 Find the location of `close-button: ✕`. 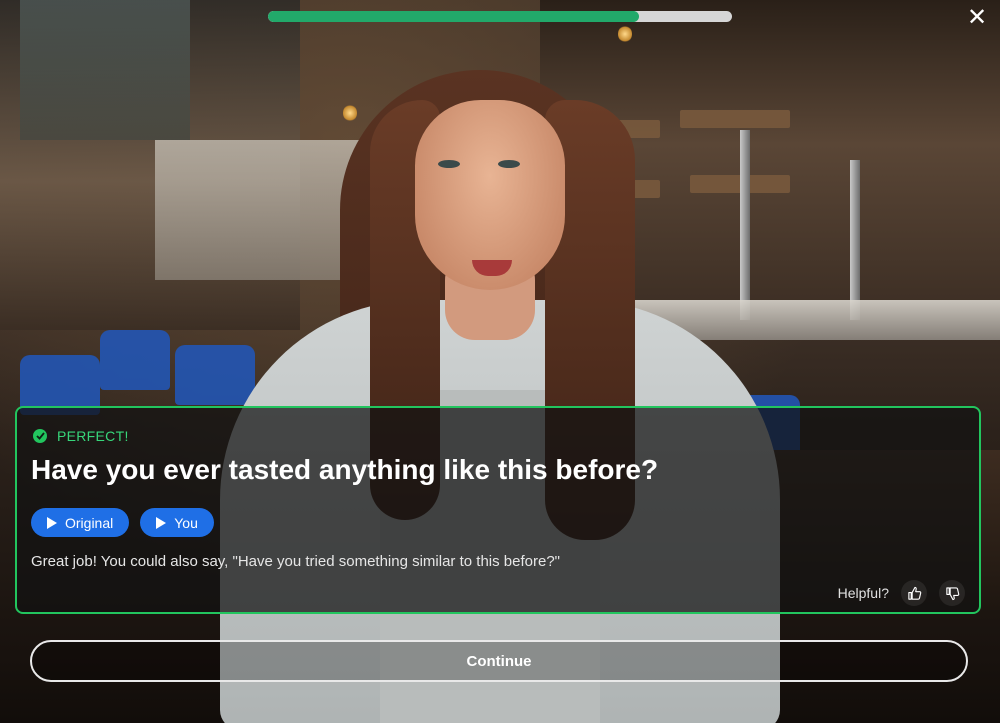

close-button: ✕ is located at coordinates (977, 17).